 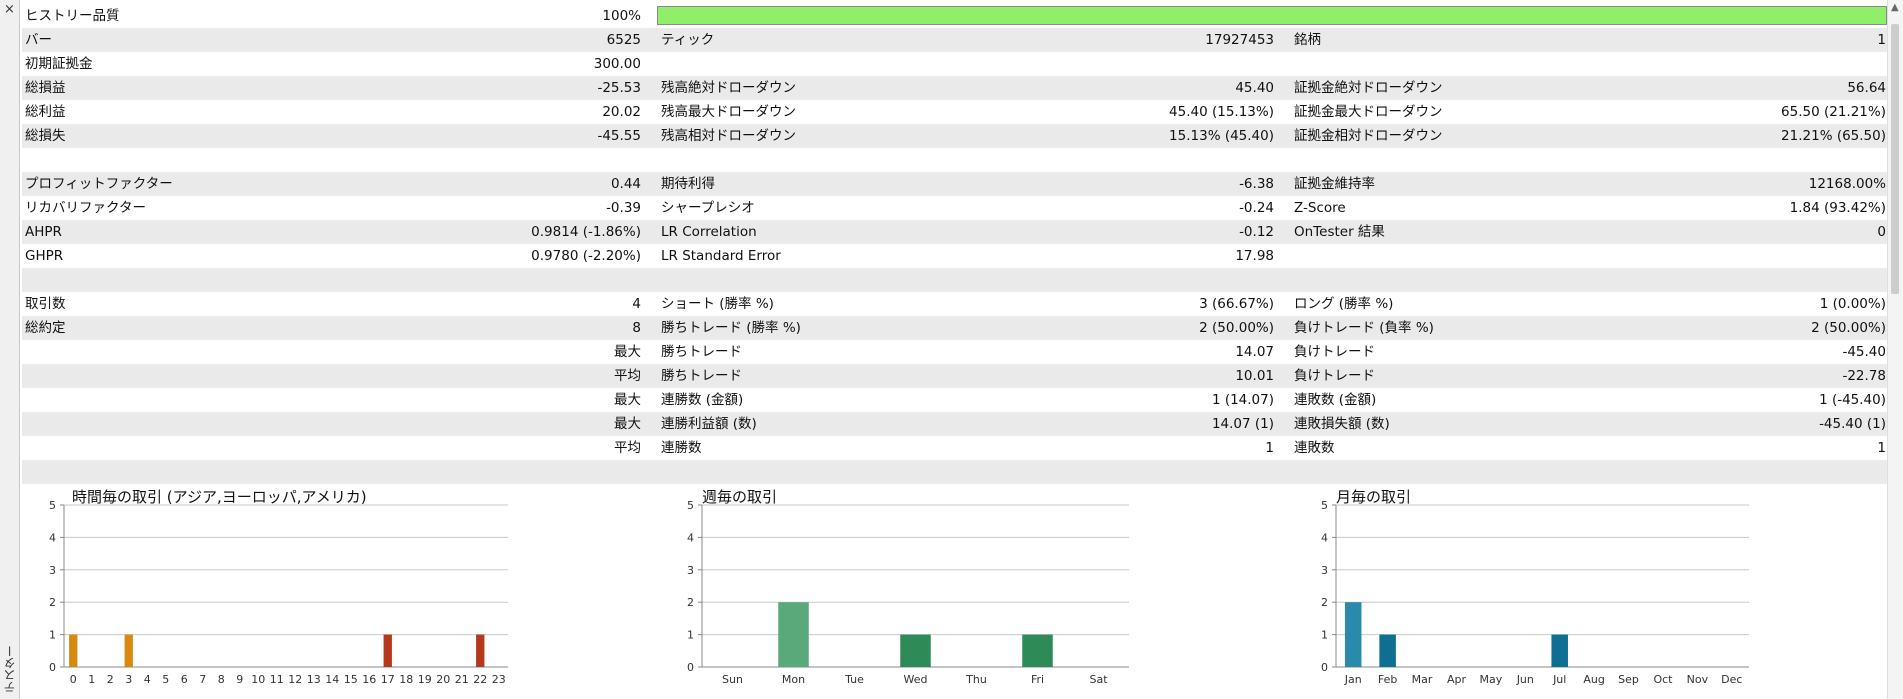 What do you see at coordinates (954, 448) in the screenshot?
I see `stats-row: 平均 連勝数 1 連敗数 1` at bounding box center [954, 448].